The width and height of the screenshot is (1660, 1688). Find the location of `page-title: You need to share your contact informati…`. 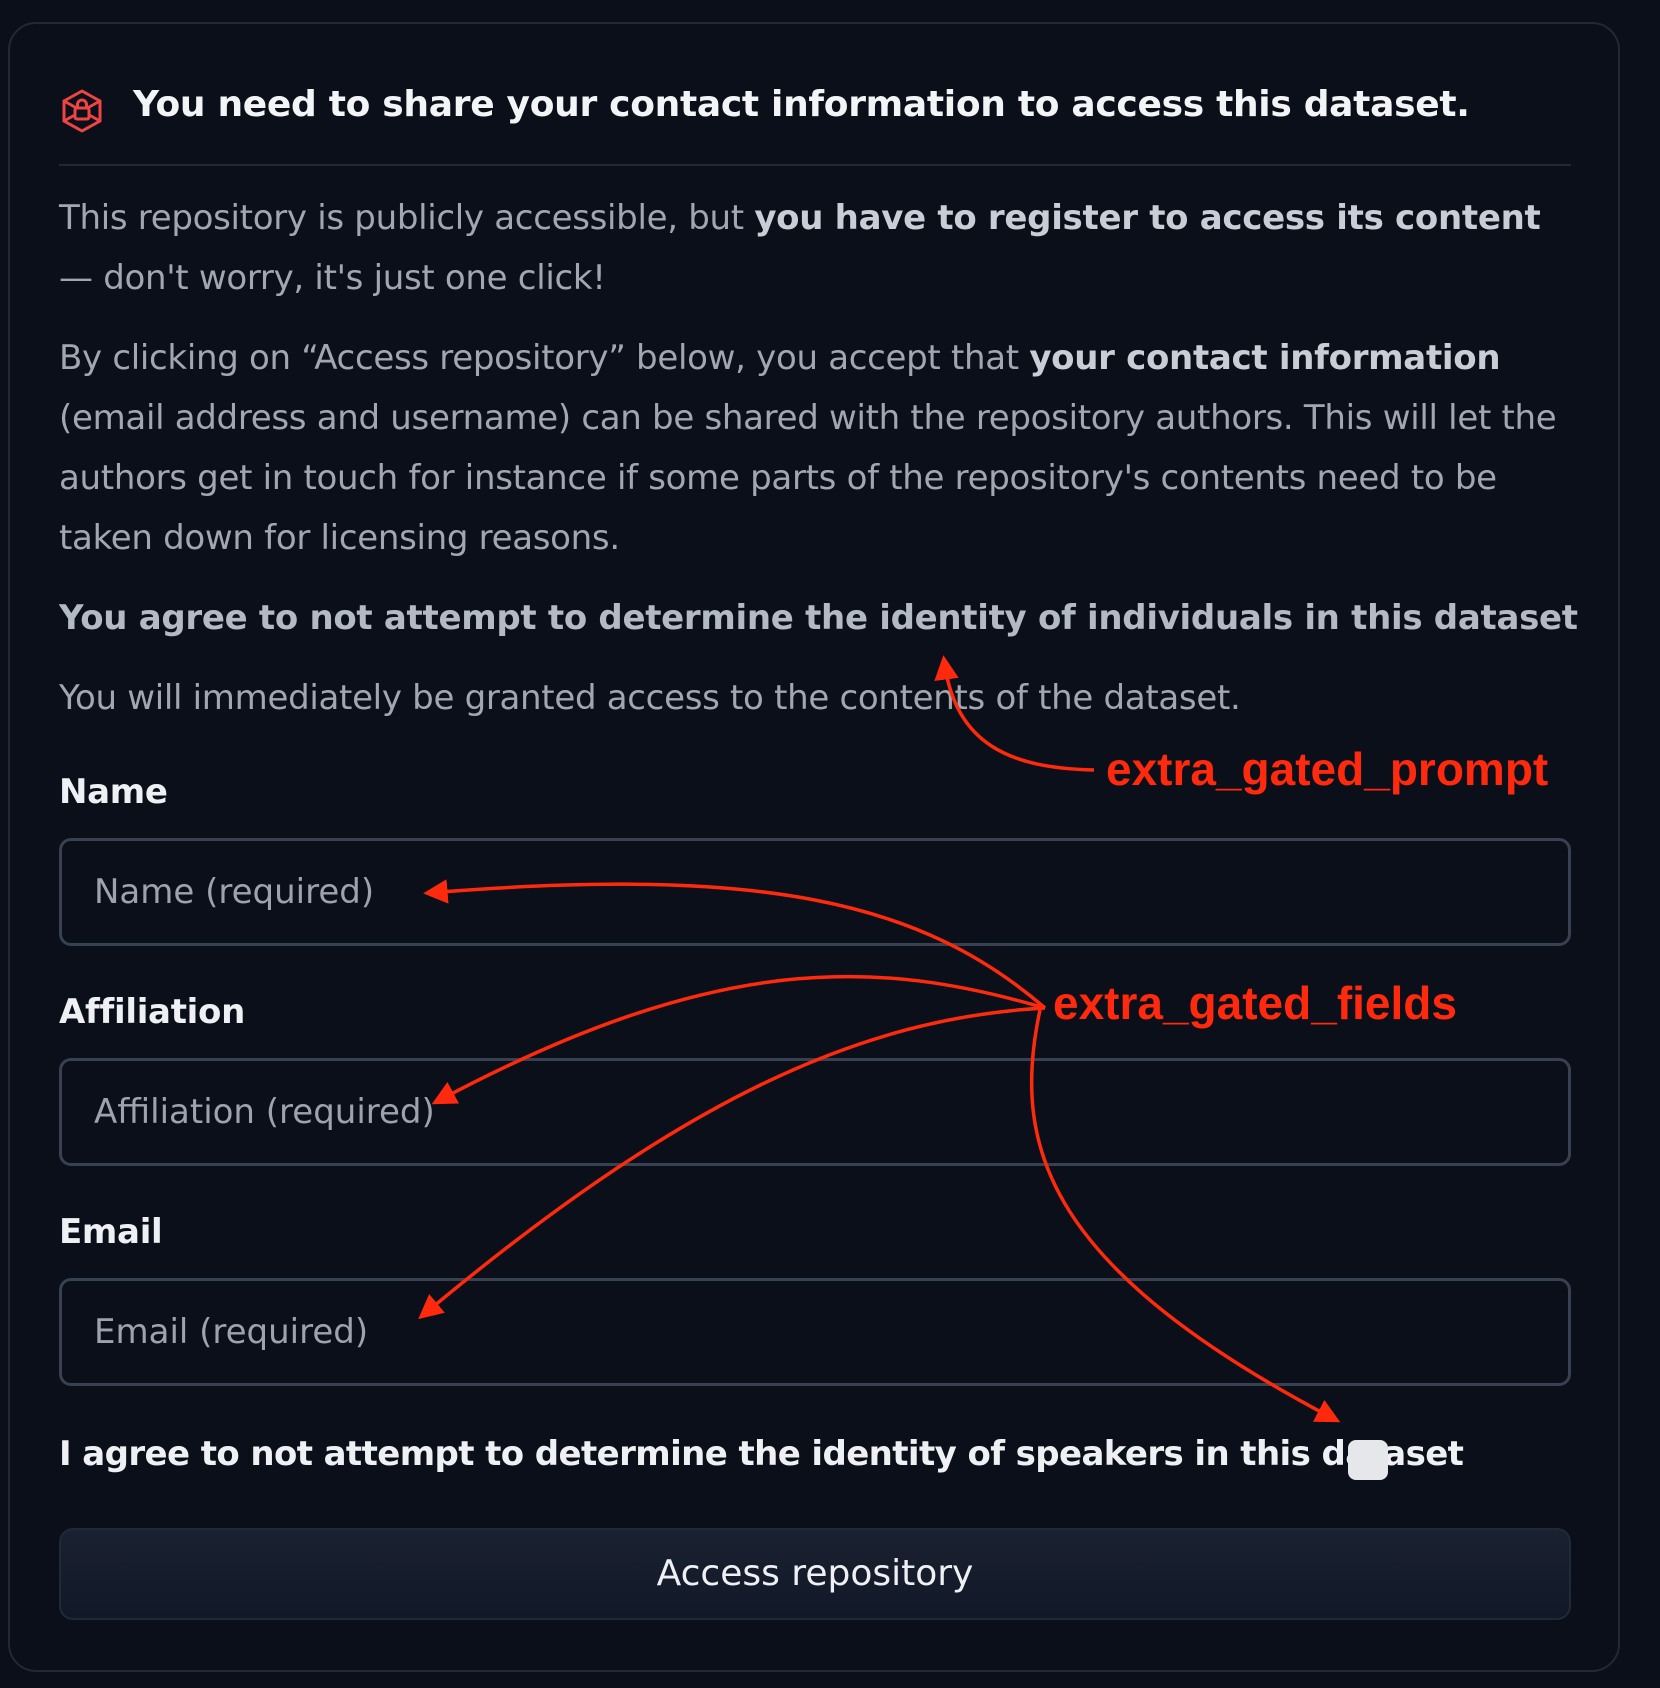

page-title: You need to share your contact informati… is located at coordinates (801, 104).